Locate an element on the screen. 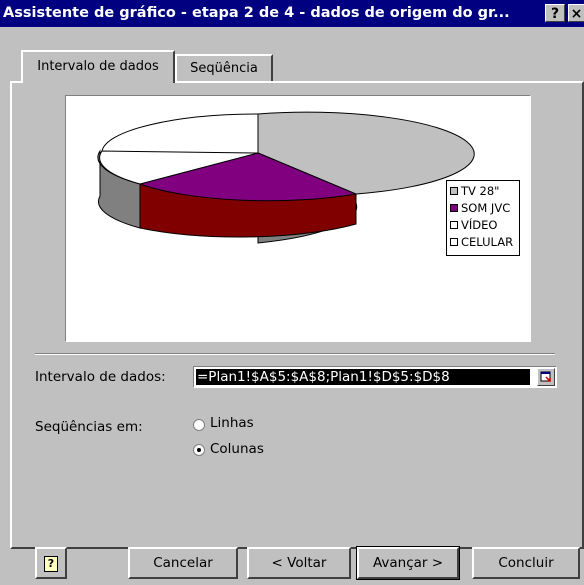  radio-selected-dot is located at coordinates (199, 450).